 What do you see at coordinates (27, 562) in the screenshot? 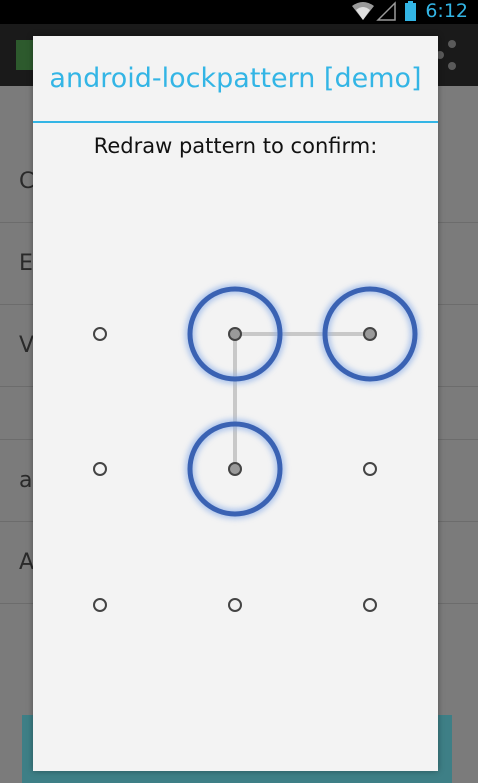
I see `list-item-label: A` at bounding box center [27, 562].